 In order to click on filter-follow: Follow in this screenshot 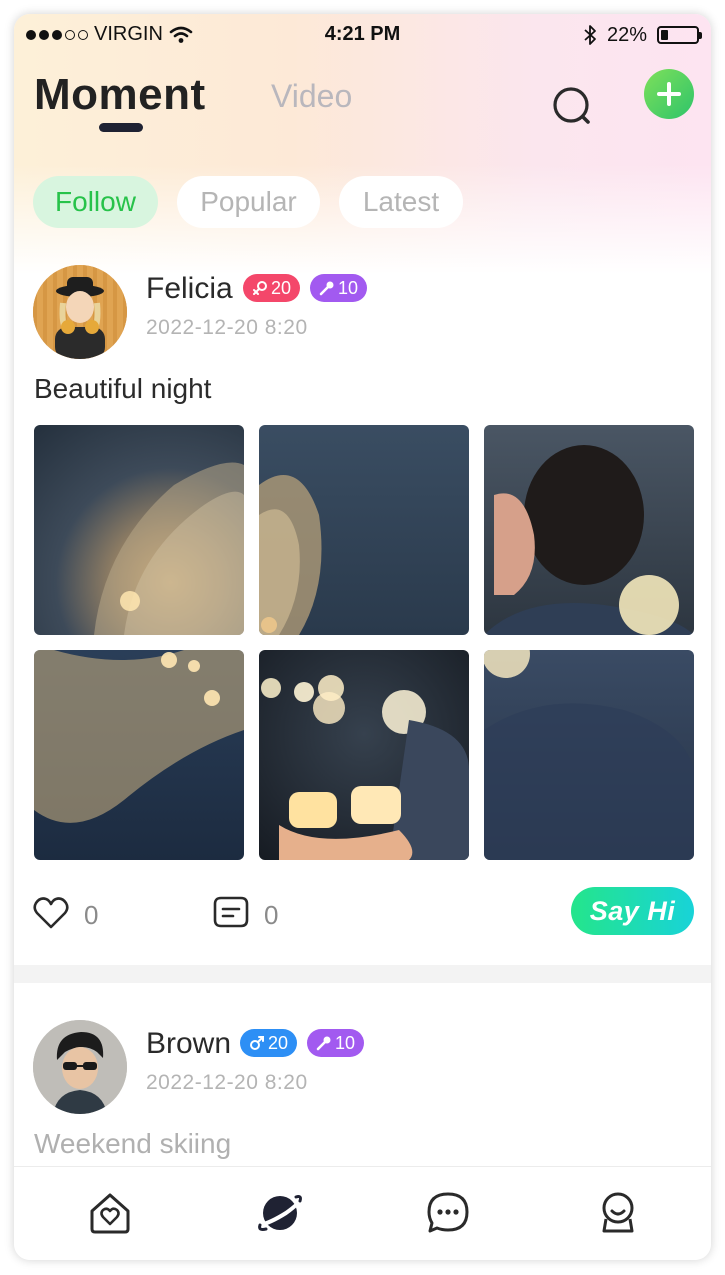, I will do `click(95, 202)`.